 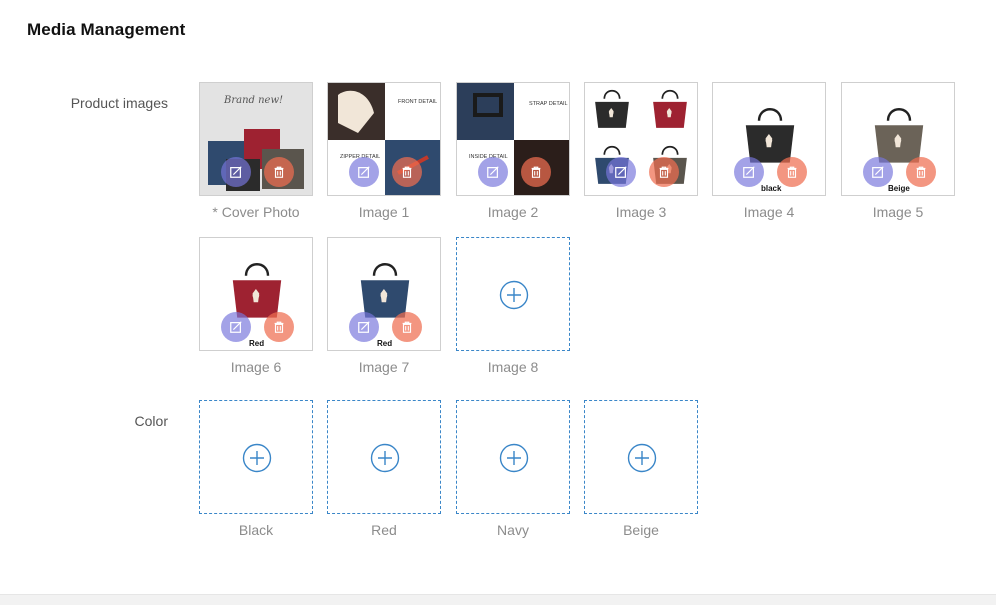 I want to click on product-image-tile: Brand new!, so click(x=256, y=139).